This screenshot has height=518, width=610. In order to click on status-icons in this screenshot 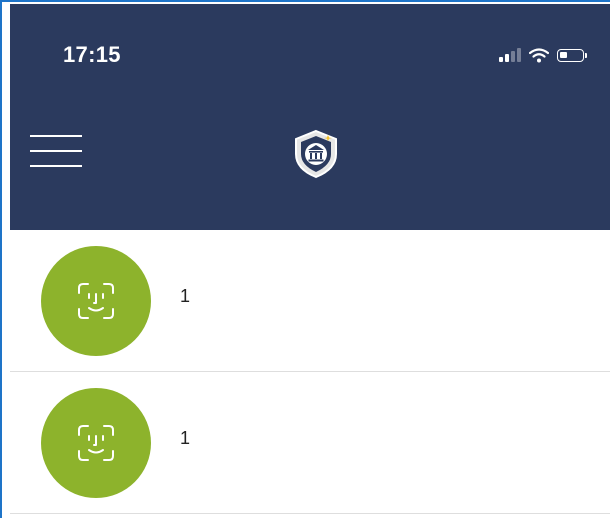, I will do `click(543, 55)`.